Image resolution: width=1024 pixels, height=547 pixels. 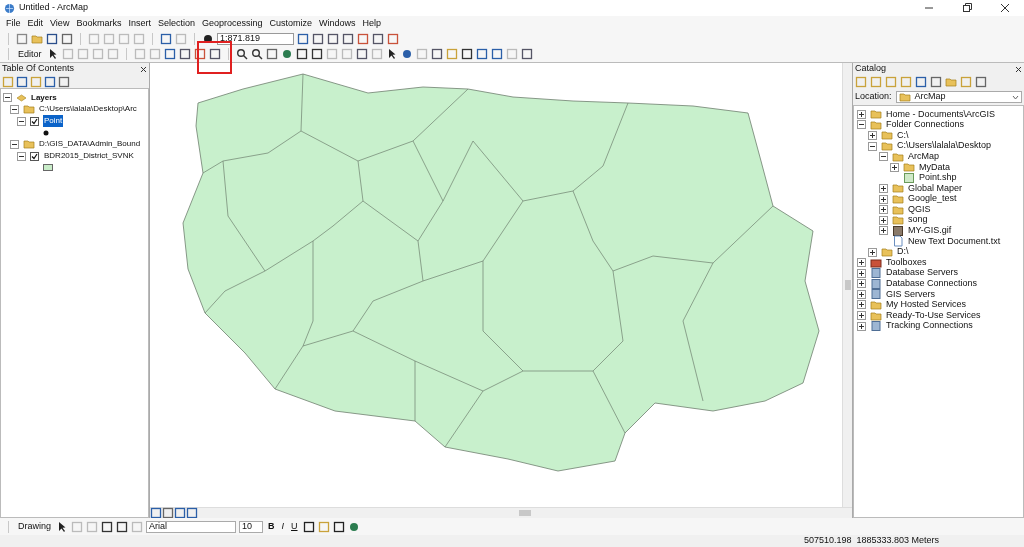 What do you see at coordinates (926, 305) in the screenshot?
I see `catalog-item: My Hosted Services` at bounding box center [926, 305].